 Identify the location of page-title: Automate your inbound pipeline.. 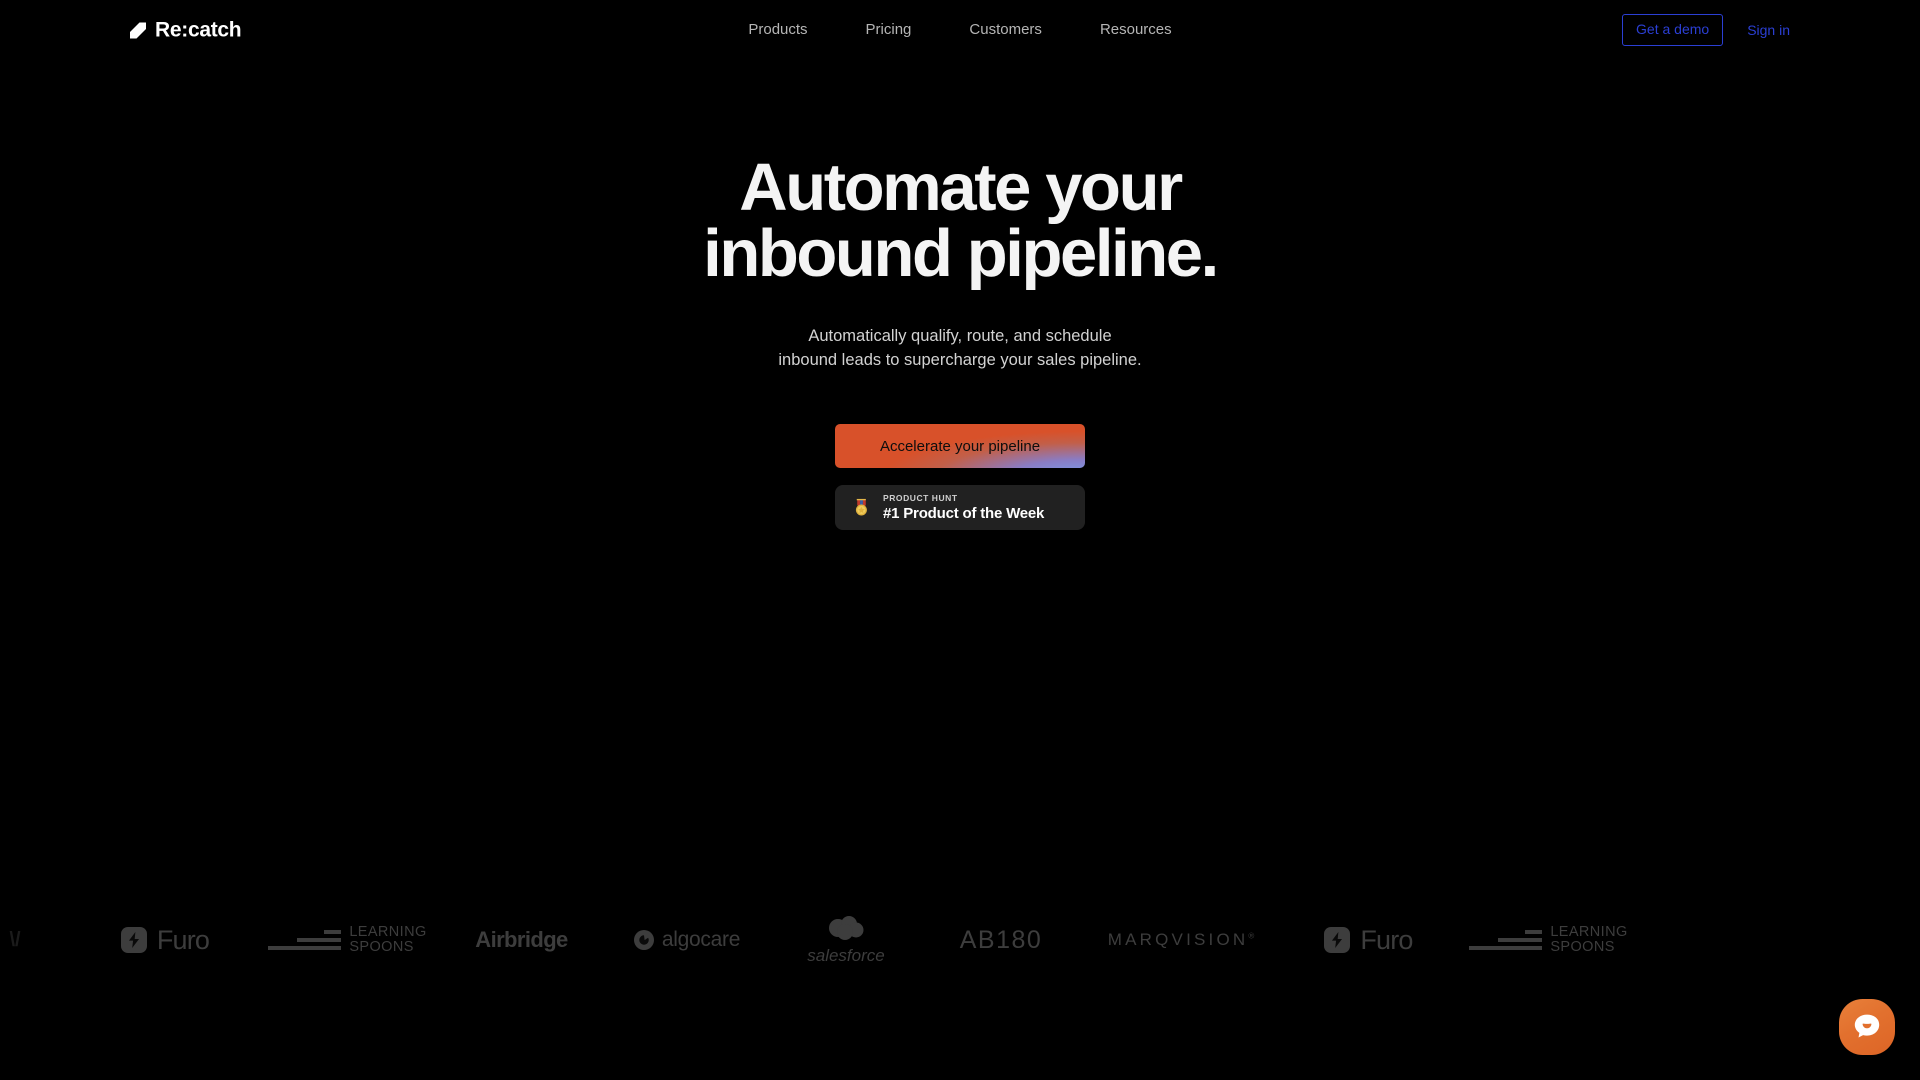
(961, 220).